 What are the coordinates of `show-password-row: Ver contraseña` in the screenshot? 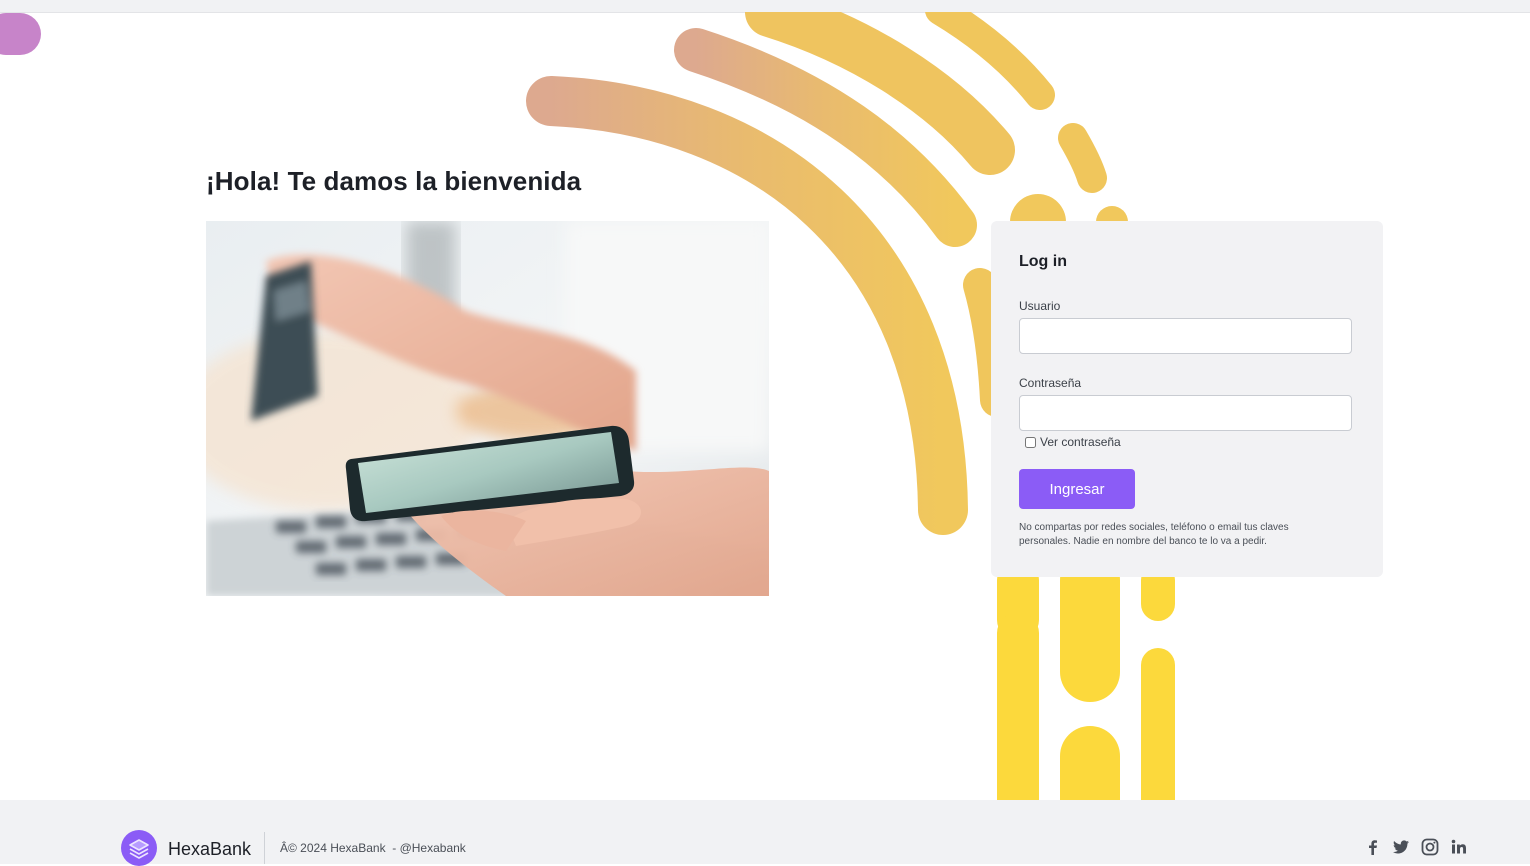 It's located at (1073, 442).